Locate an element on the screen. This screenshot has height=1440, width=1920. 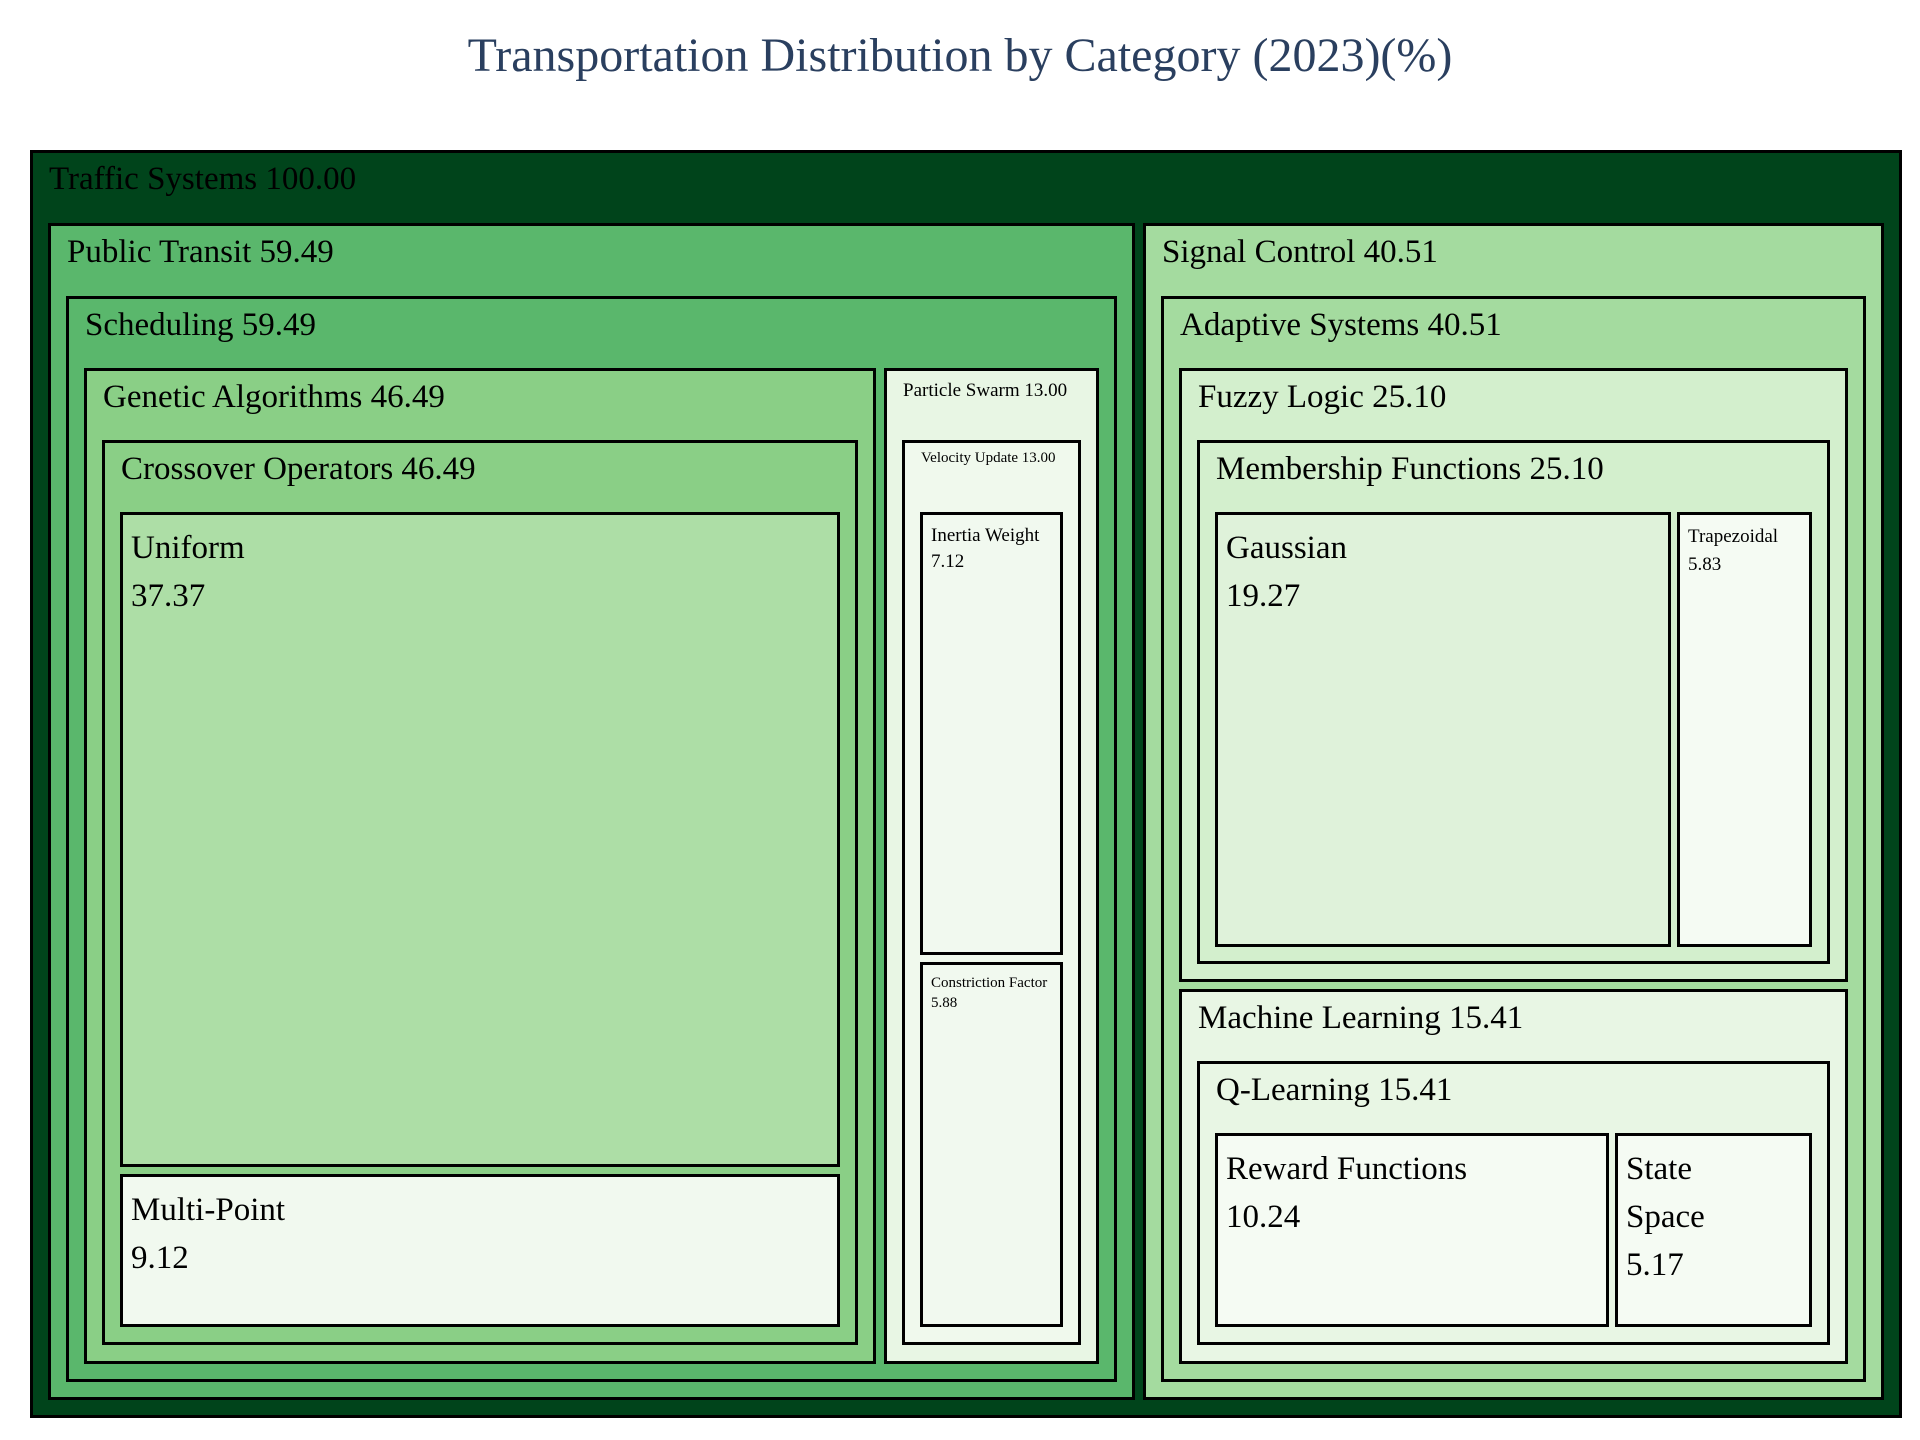
treemap-node-state-space: State Space 5.17 is located at coordinates (1713, 1230).